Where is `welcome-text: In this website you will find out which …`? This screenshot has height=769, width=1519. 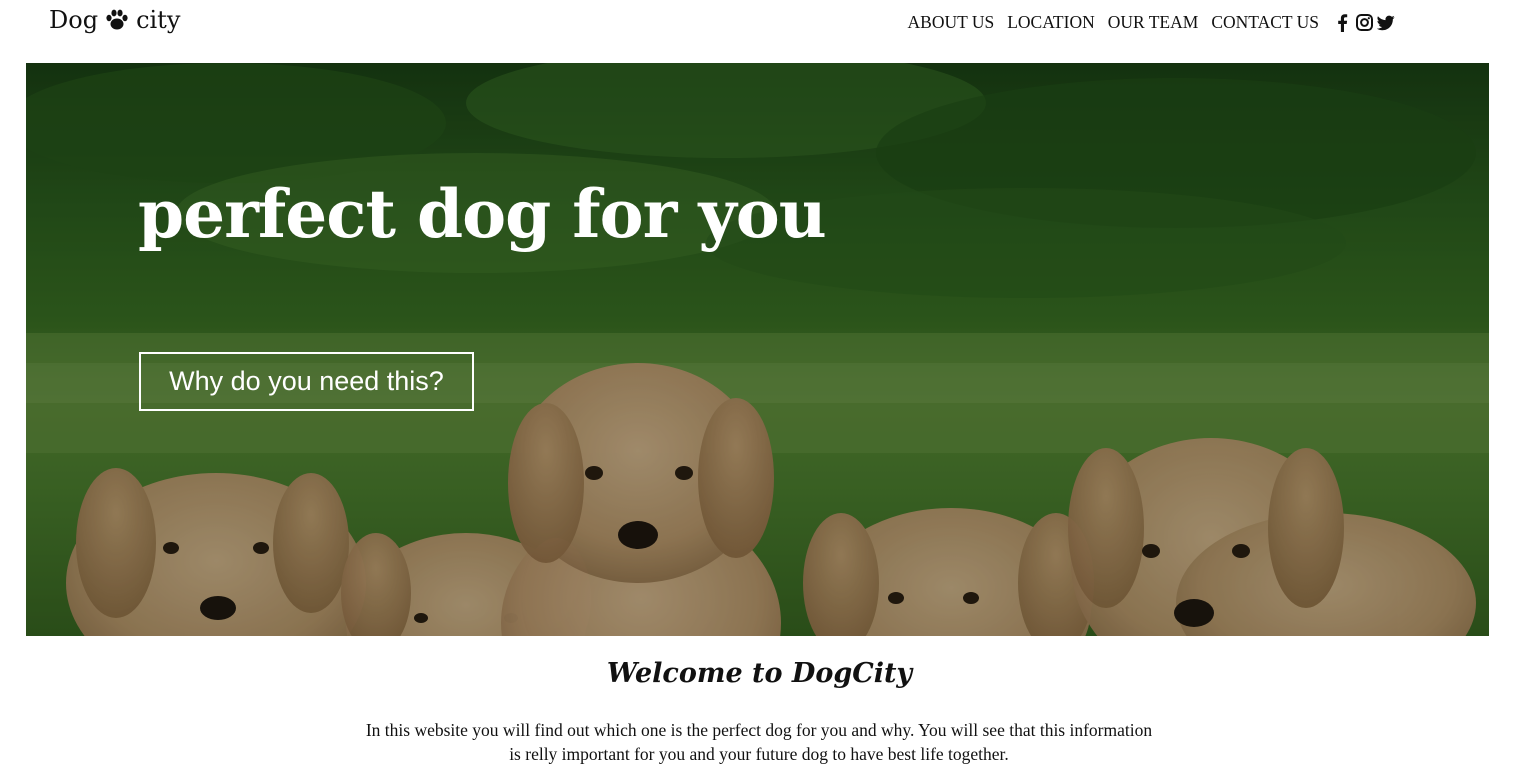
welcome-text: In this website you will find out which … is located at coordinates (759, 742).